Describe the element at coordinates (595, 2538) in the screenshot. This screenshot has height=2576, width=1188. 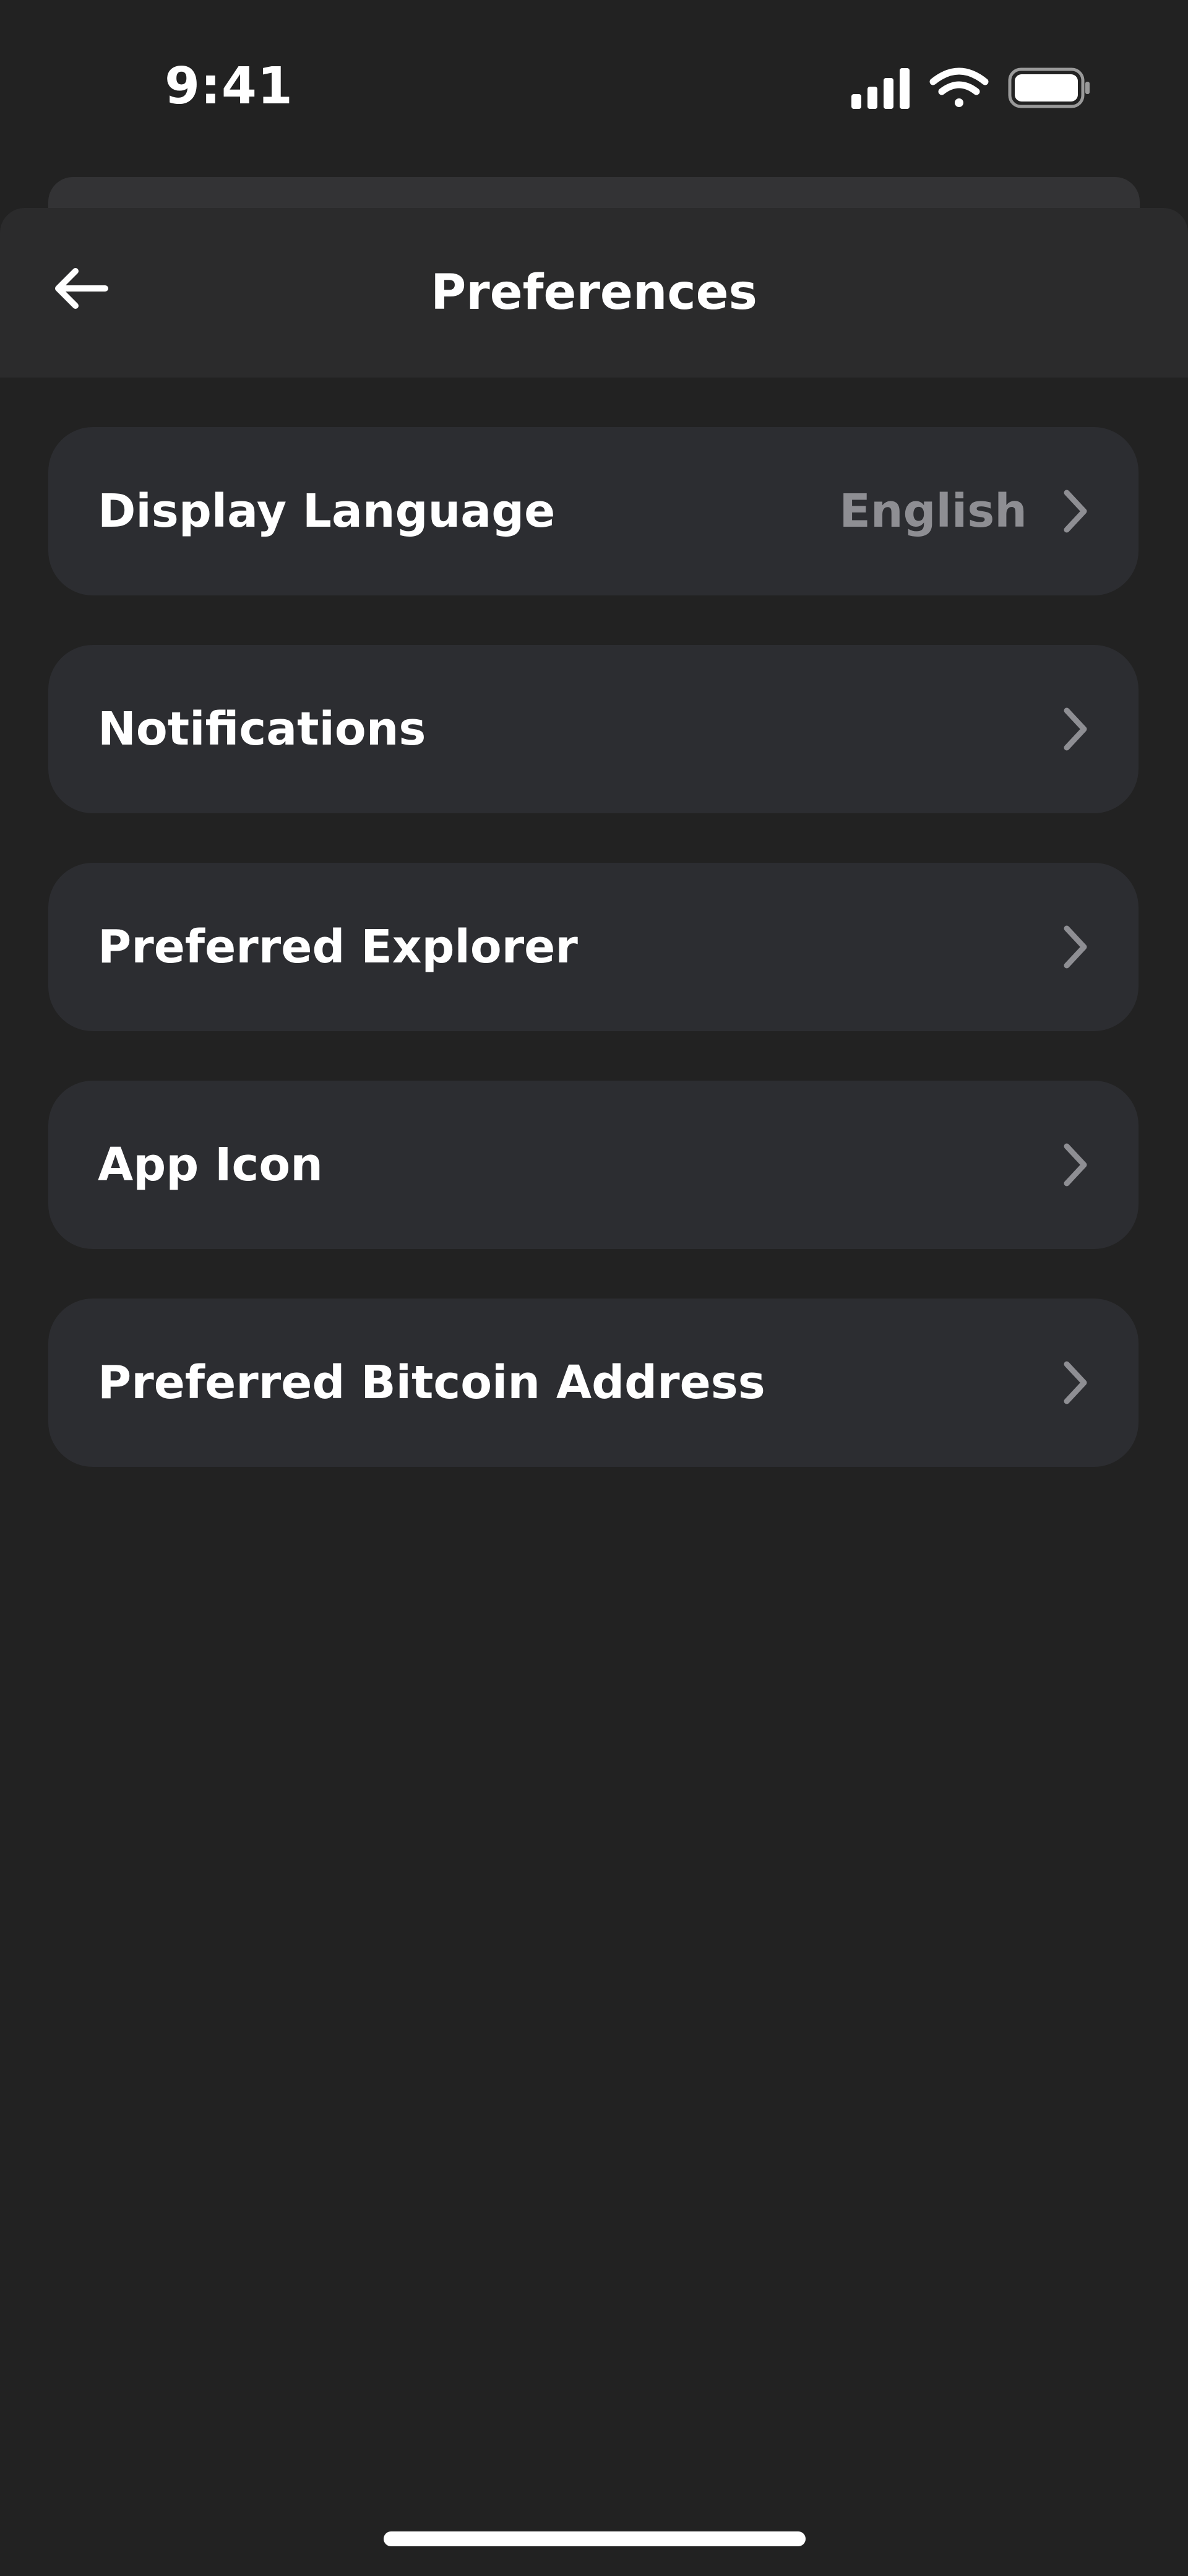
I see `home-indicator` at that location.